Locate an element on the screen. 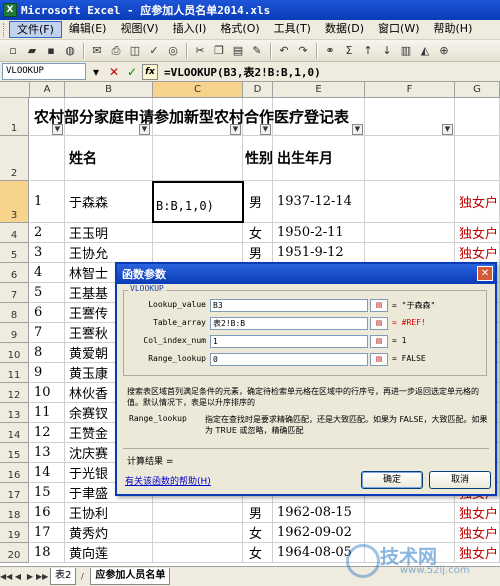 The height and width of the screenshot is (586, 500). prev-sheet-icon: ◀ is located at coordinates (18, 576).